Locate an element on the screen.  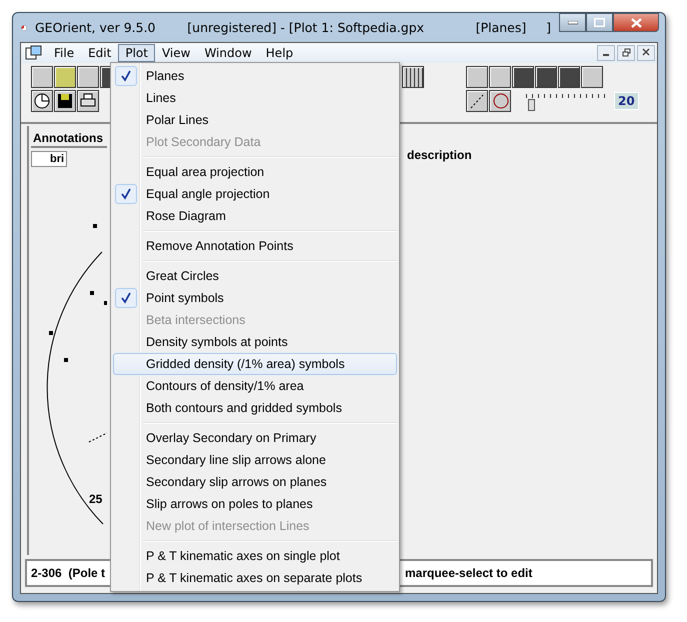
axis-label: 25 is located at coordinates (95, 499).